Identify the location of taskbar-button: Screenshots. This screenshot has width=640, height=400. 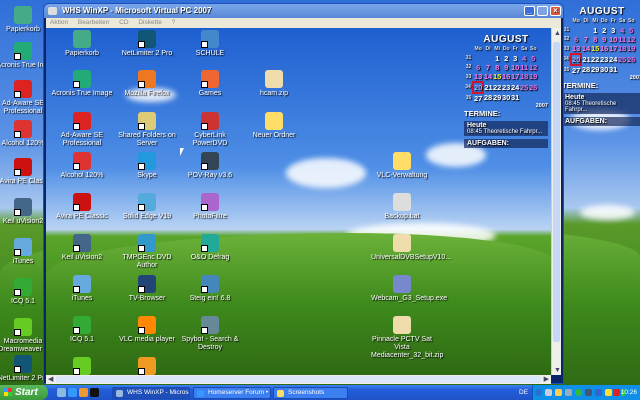
(310, 393).